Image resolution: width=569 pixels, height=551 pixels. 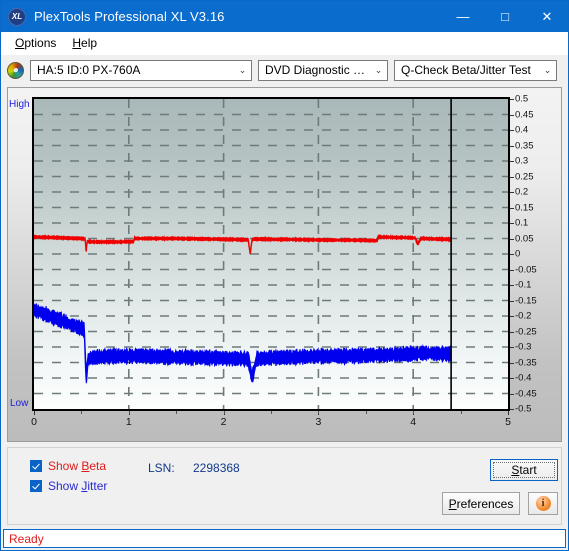 What do you see at coordinates (523, 409) in the screenshot?
I see `y-tick-label: -0.5` at bounding box center [523, 409].